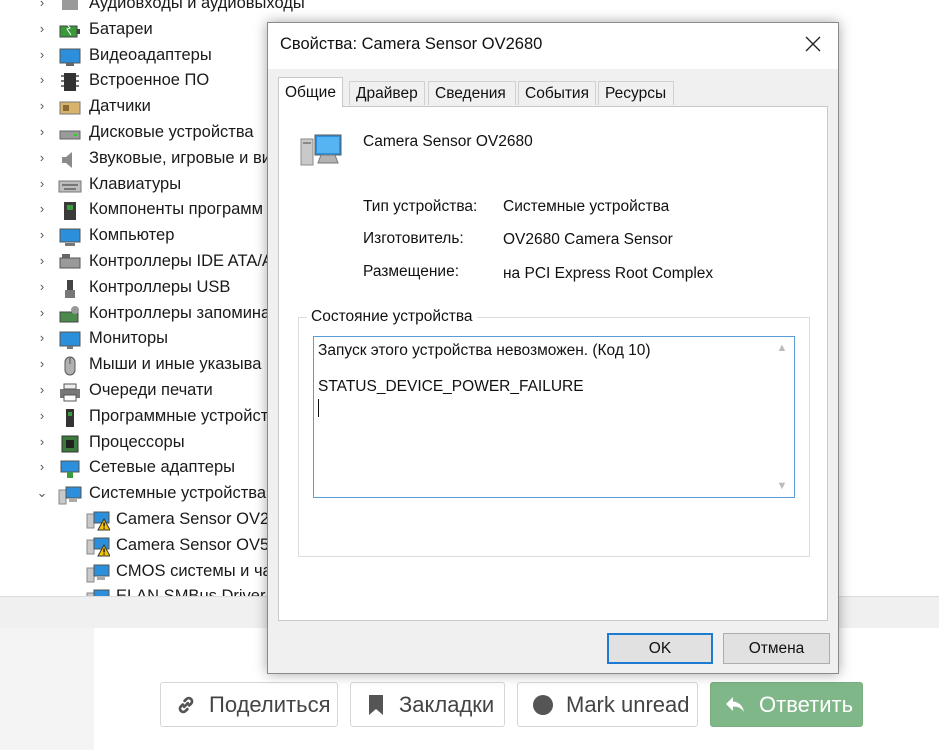 The height and width of the screenshot is (750, 939). I want to click on close-icon, so click(813, 44).